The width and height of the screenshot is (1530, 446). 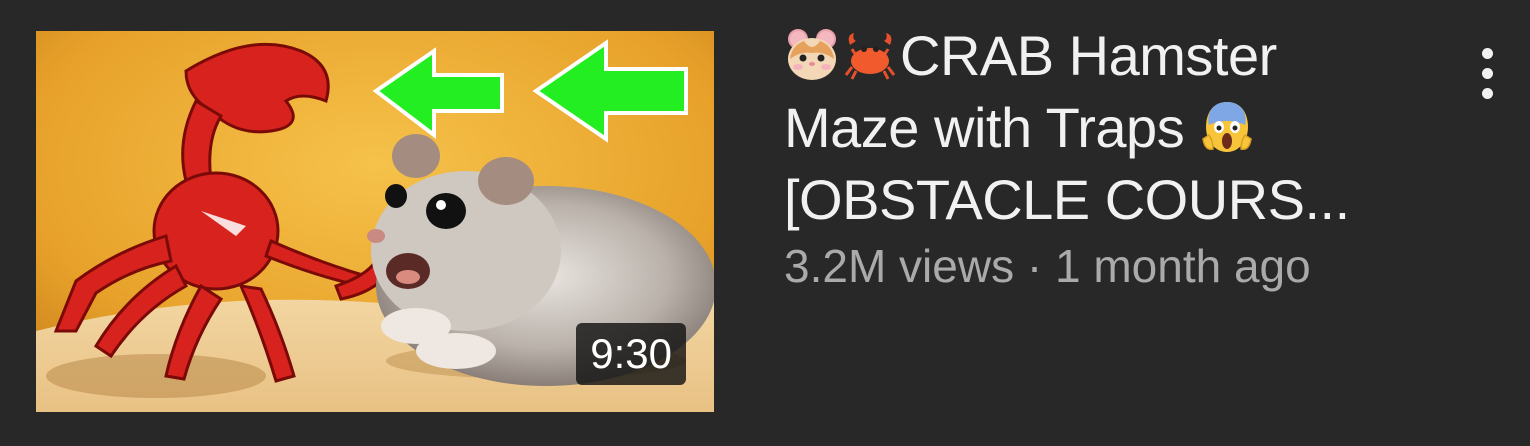 What do you see at coordinates (984, 127) in the screenshot?
I see `title-text-2: Maze with Traps` at bounding box center [984, 127].